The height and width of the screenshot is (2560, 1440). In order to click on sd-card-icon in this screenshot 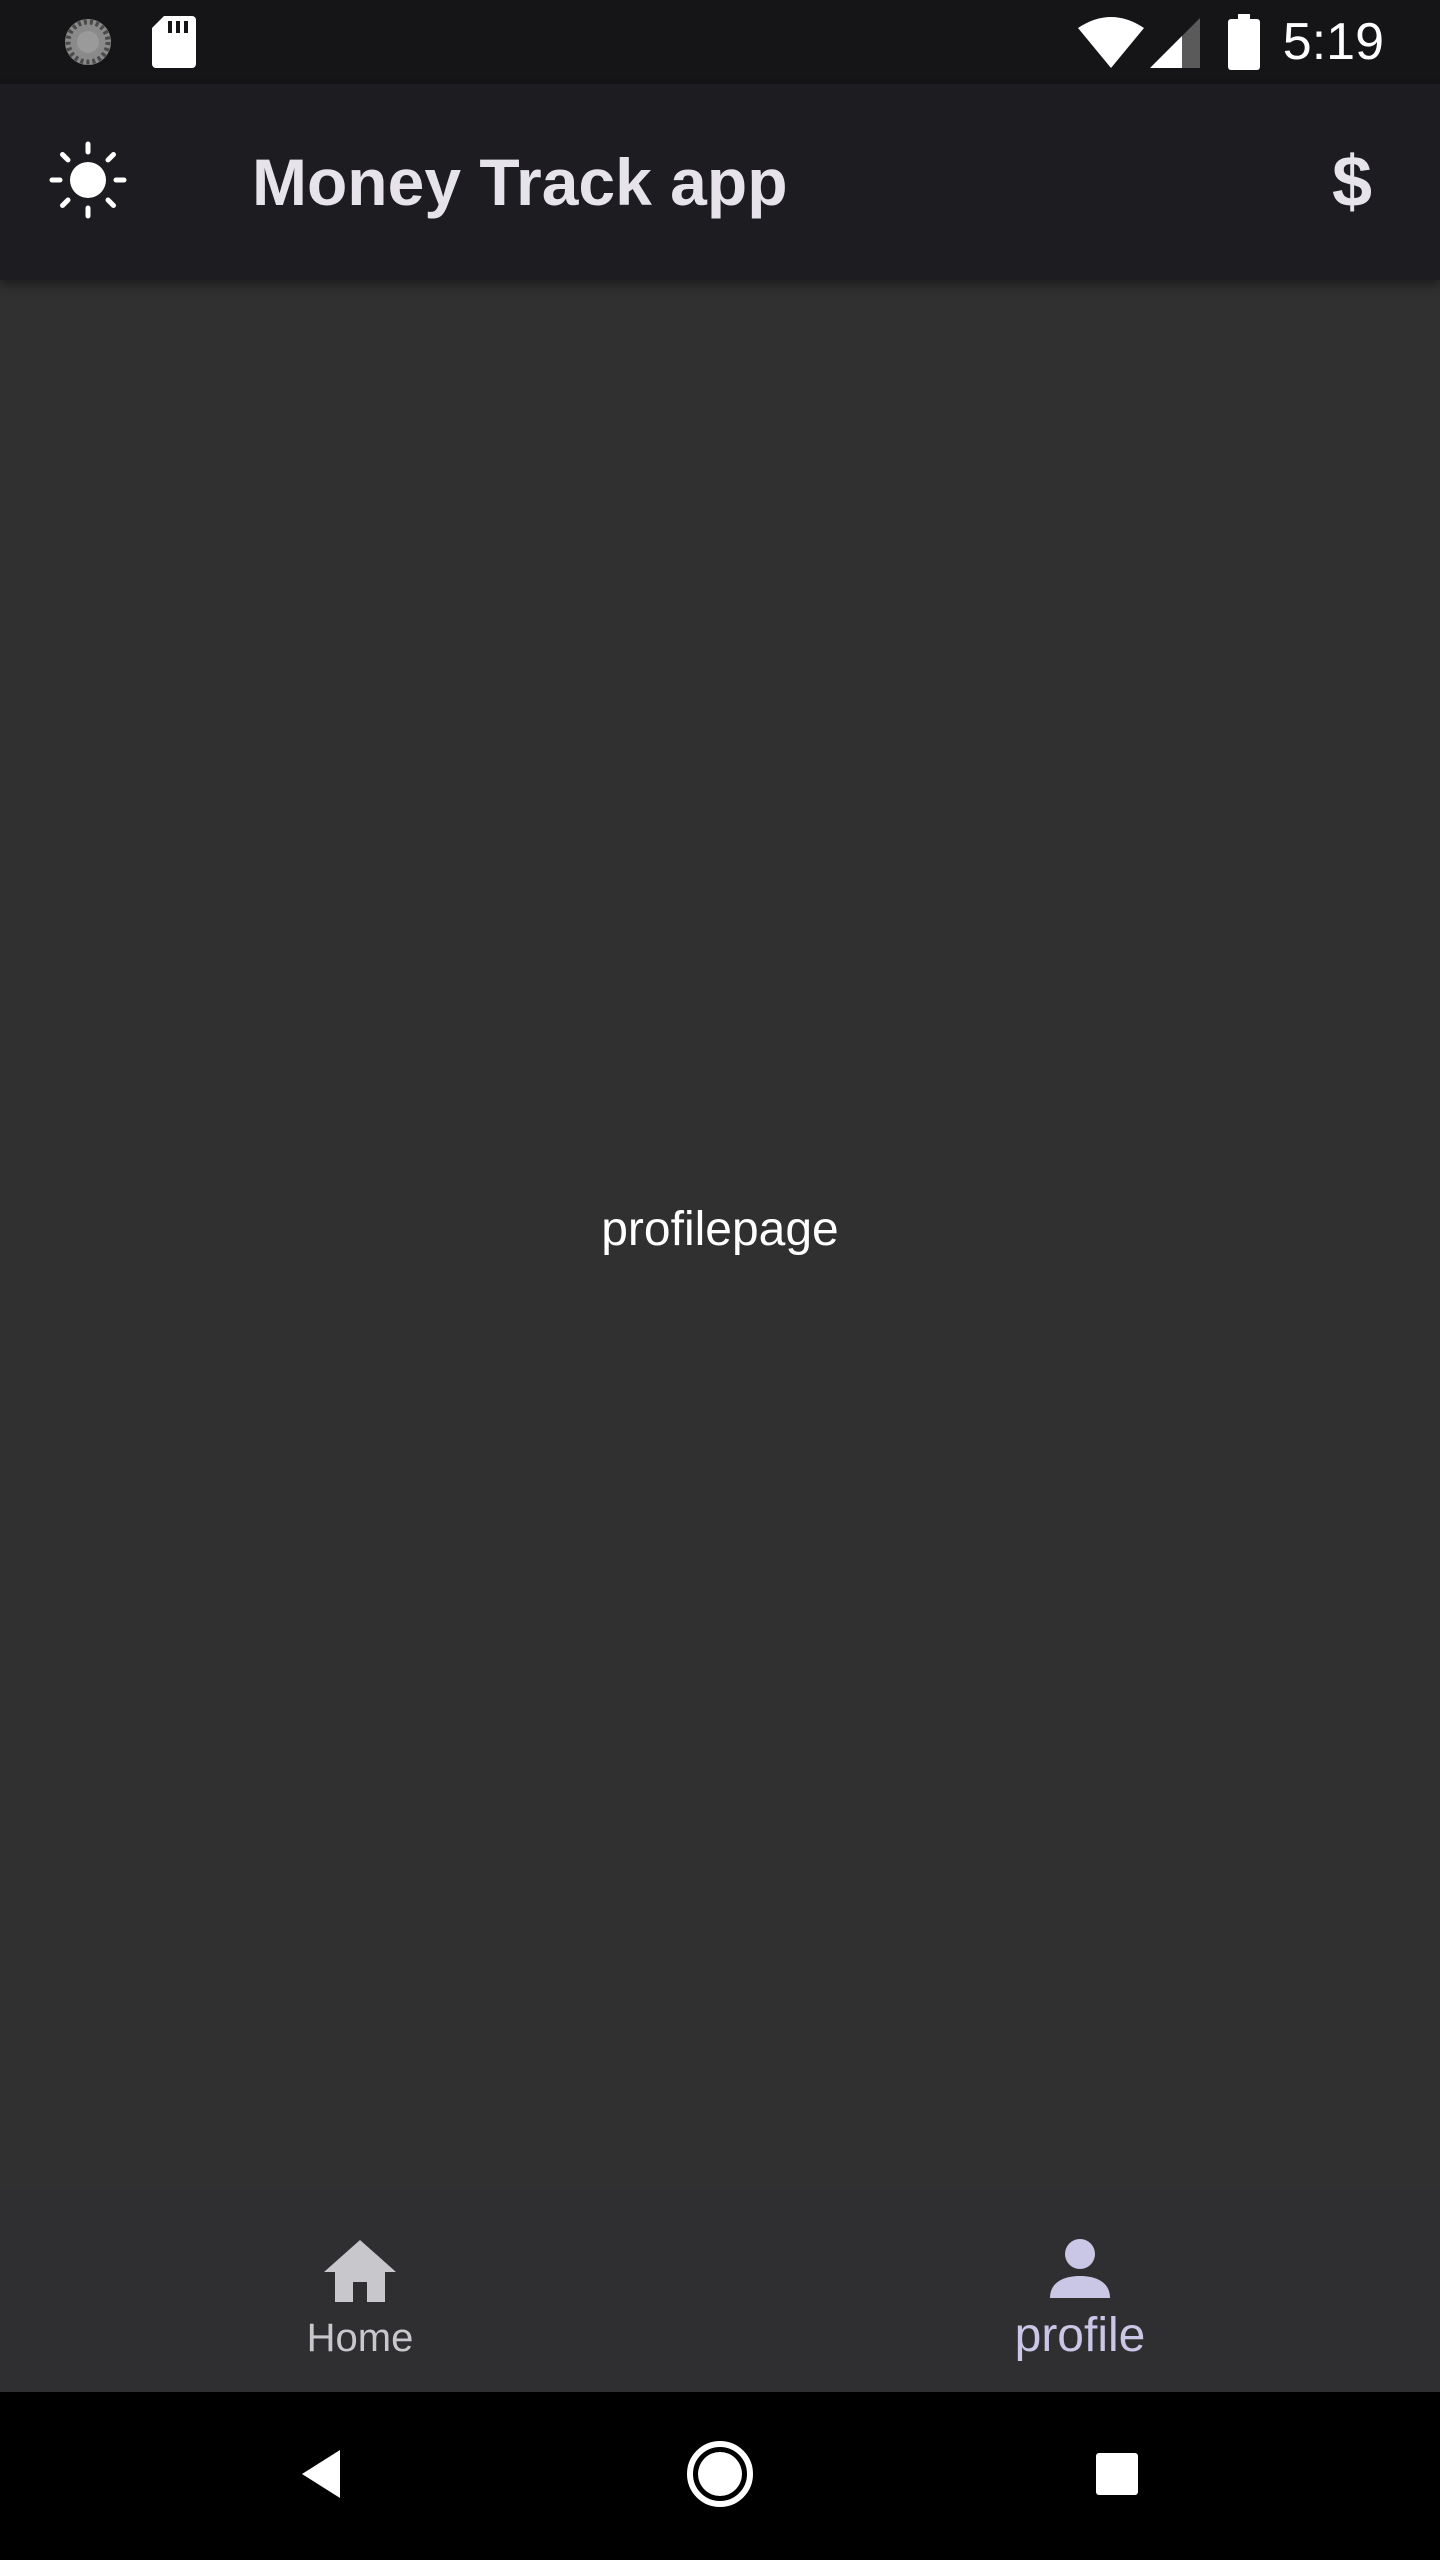, I will do `click(174, 42)`.